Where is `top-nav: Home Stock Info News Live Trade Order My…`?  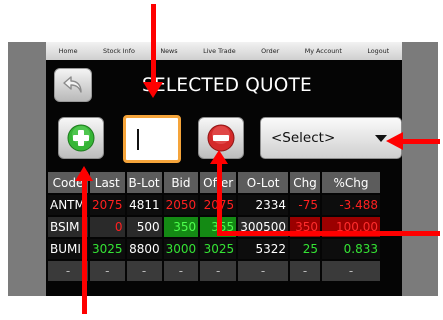
top-nav: Home Stock Info News Live Trade Order My… is located at coordinates (224, 51).